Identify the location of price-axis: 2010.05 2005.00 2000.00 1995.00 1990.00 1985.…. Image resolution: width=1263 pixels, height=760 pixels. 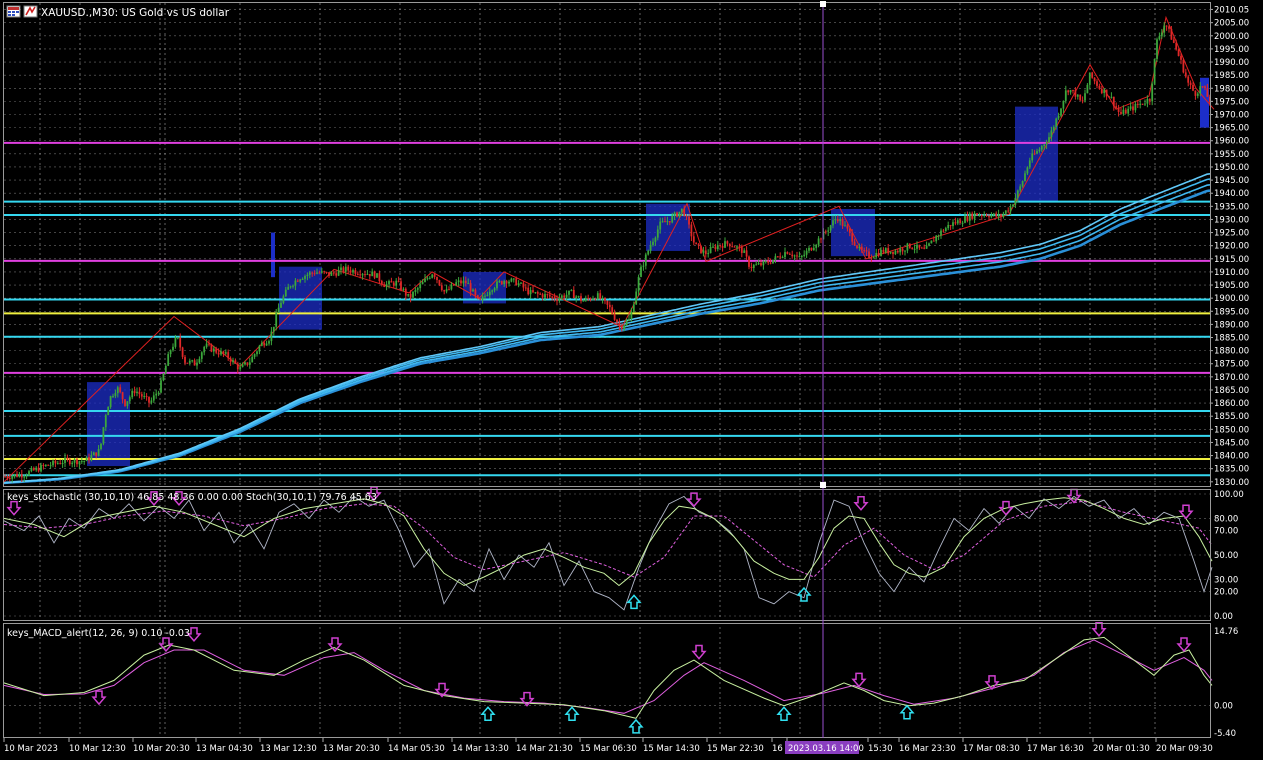
(1229, 246).